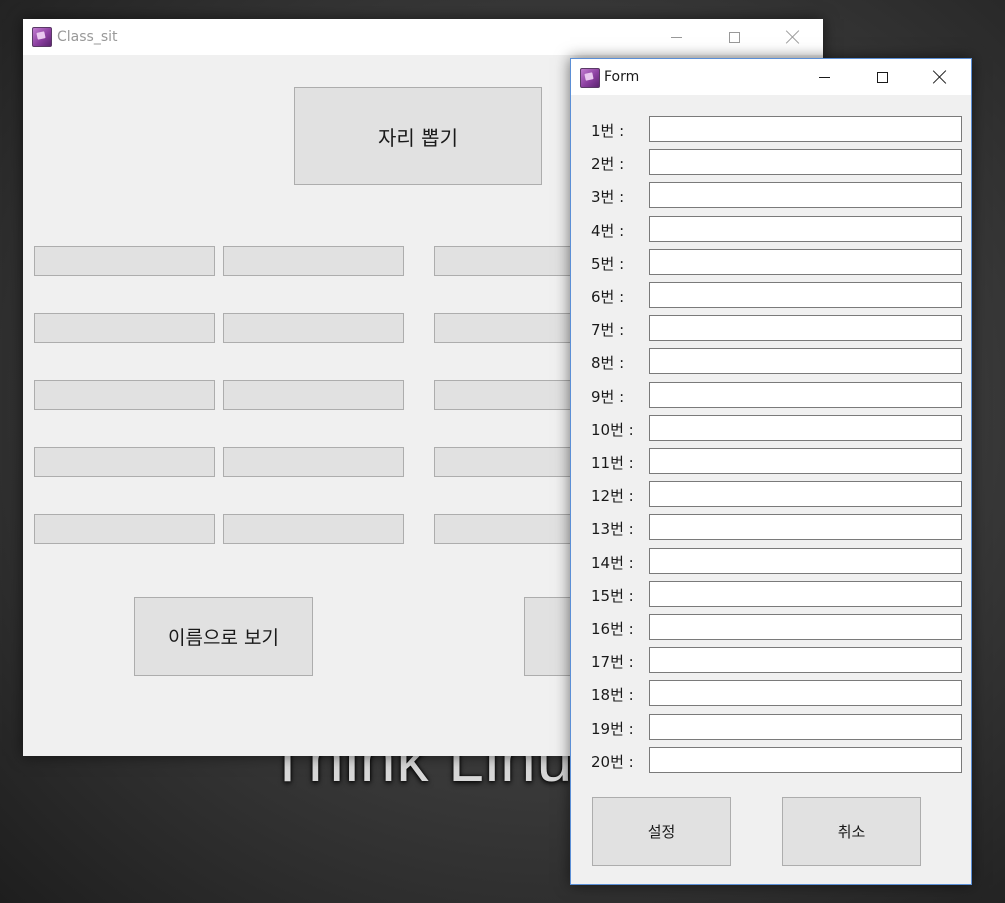 This screenshot has height=903, width=1005. I want to click on row-label: 19번 :, so click(612, 728).